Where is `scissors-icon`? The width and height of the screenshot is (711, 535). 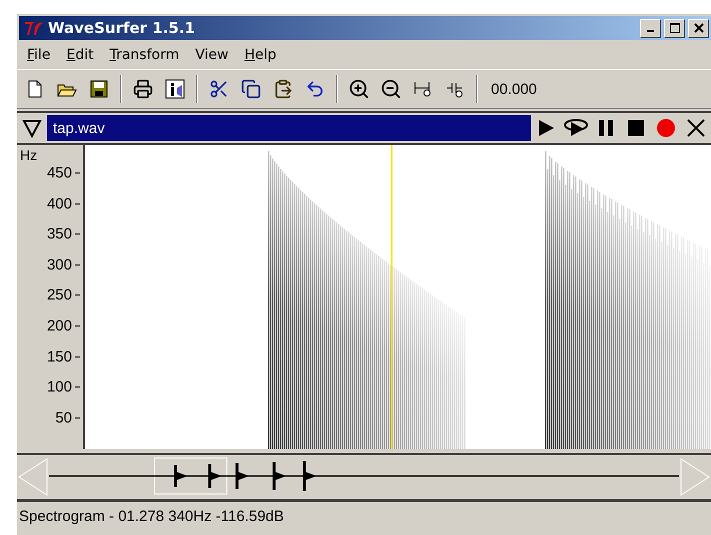 scissors-icon is located at coordinates (219, 89).